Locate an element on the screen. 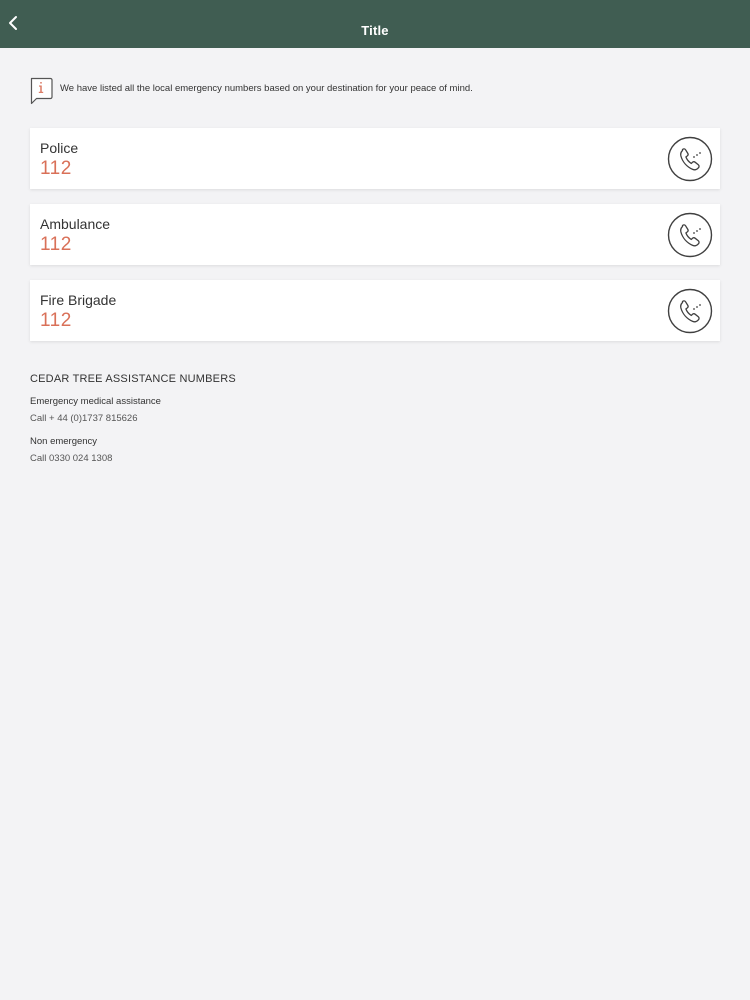 The width and height of the screenshot is (750, 1000). emergency-card-fire-brigade: Fire Brigade 112 is located at coordinates (375, 310).